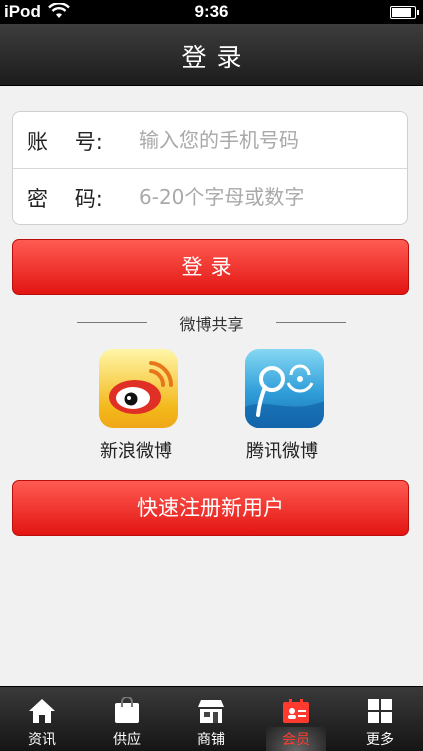 The image size is (423, 751). I want to click on nav-bar: 登录, so click(211, 55).